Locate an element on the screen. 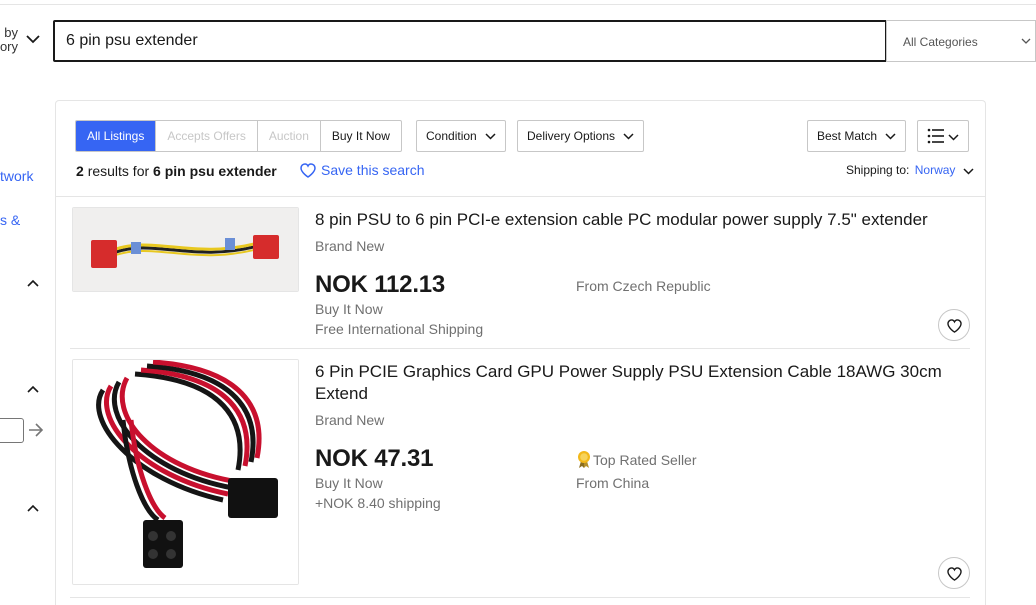 Image resolution: width=1036 pixels, height=605 pixels. results-for-text: results for is located at coordinates (118, 171).